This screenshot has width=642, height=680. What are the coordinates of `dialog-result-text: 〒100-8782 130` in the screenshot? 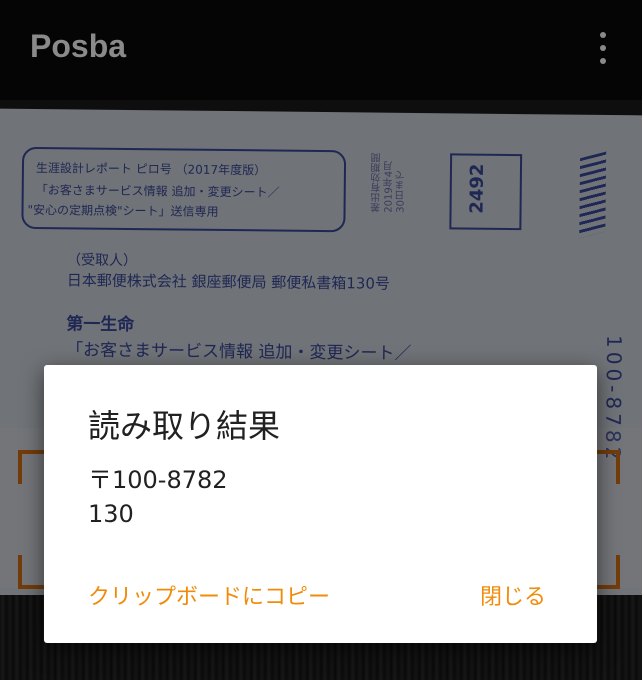 It's located at (158, 497).